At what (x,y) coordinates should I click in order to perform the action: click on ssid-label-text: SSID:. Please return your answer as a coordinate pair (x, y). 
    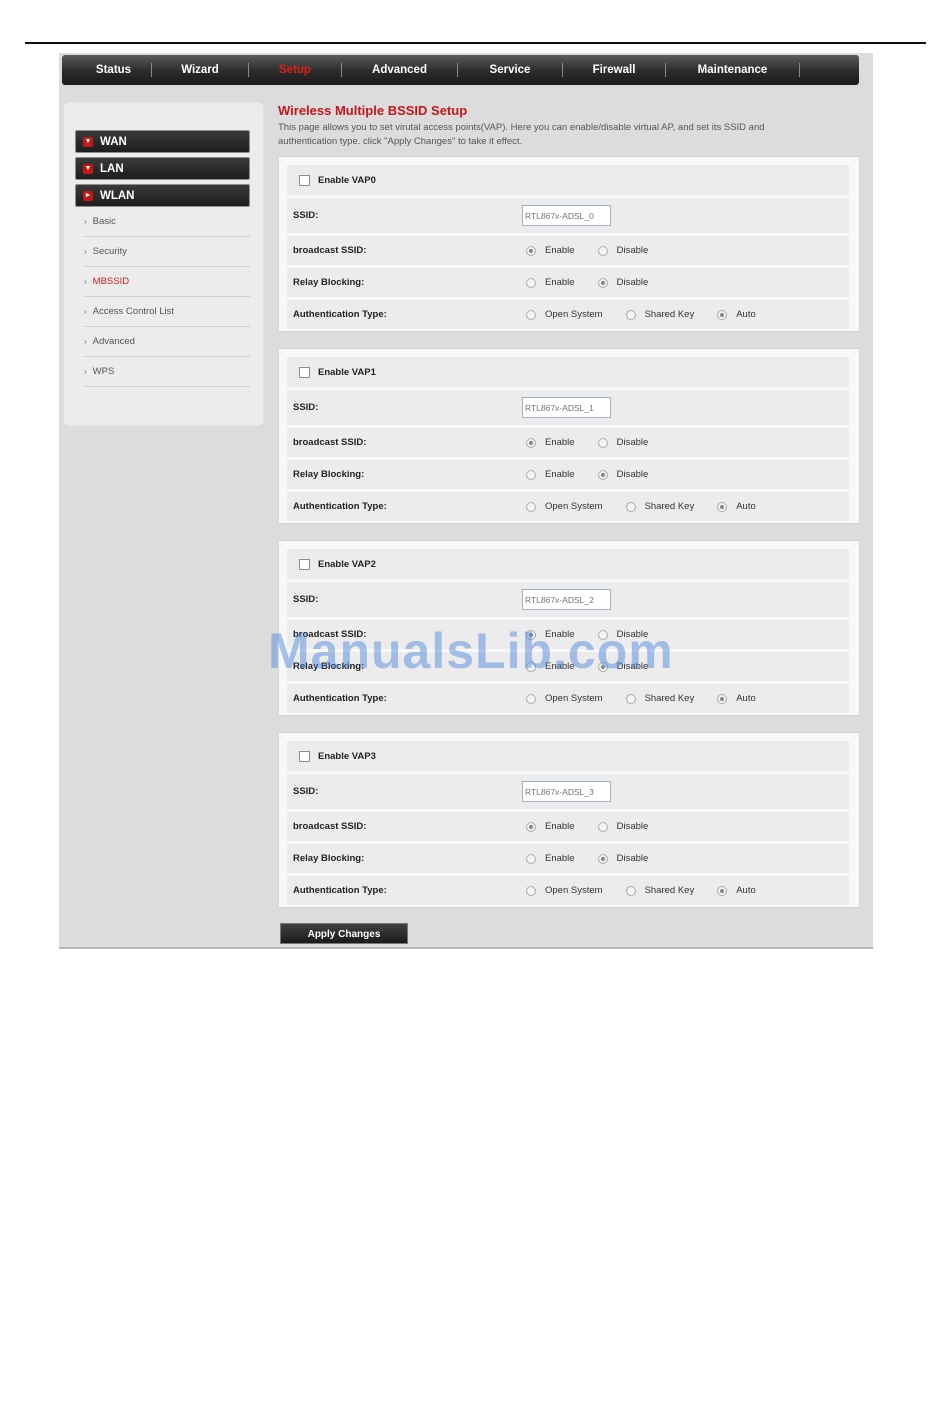
    Looking at the image, I should click on (306, 599).